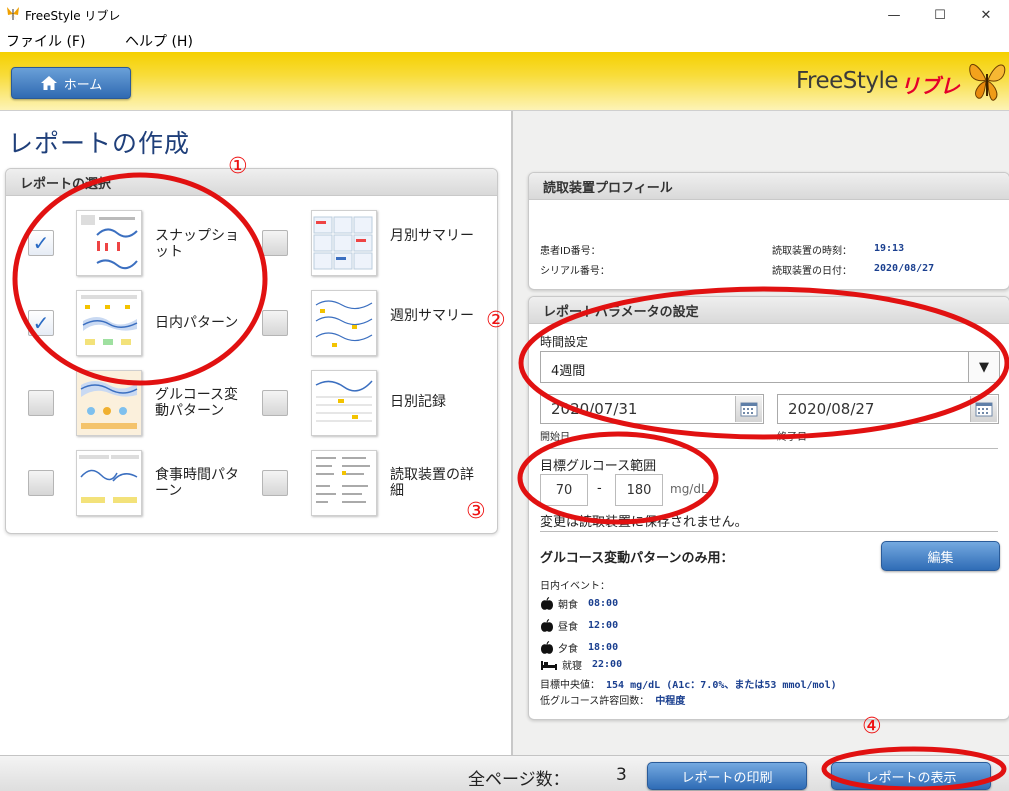 The height and width of the screenshot is (791, 1009). Describe the element at coordinates (639, 490) in the screenshot. I see `target-high-input: 180` at that location.